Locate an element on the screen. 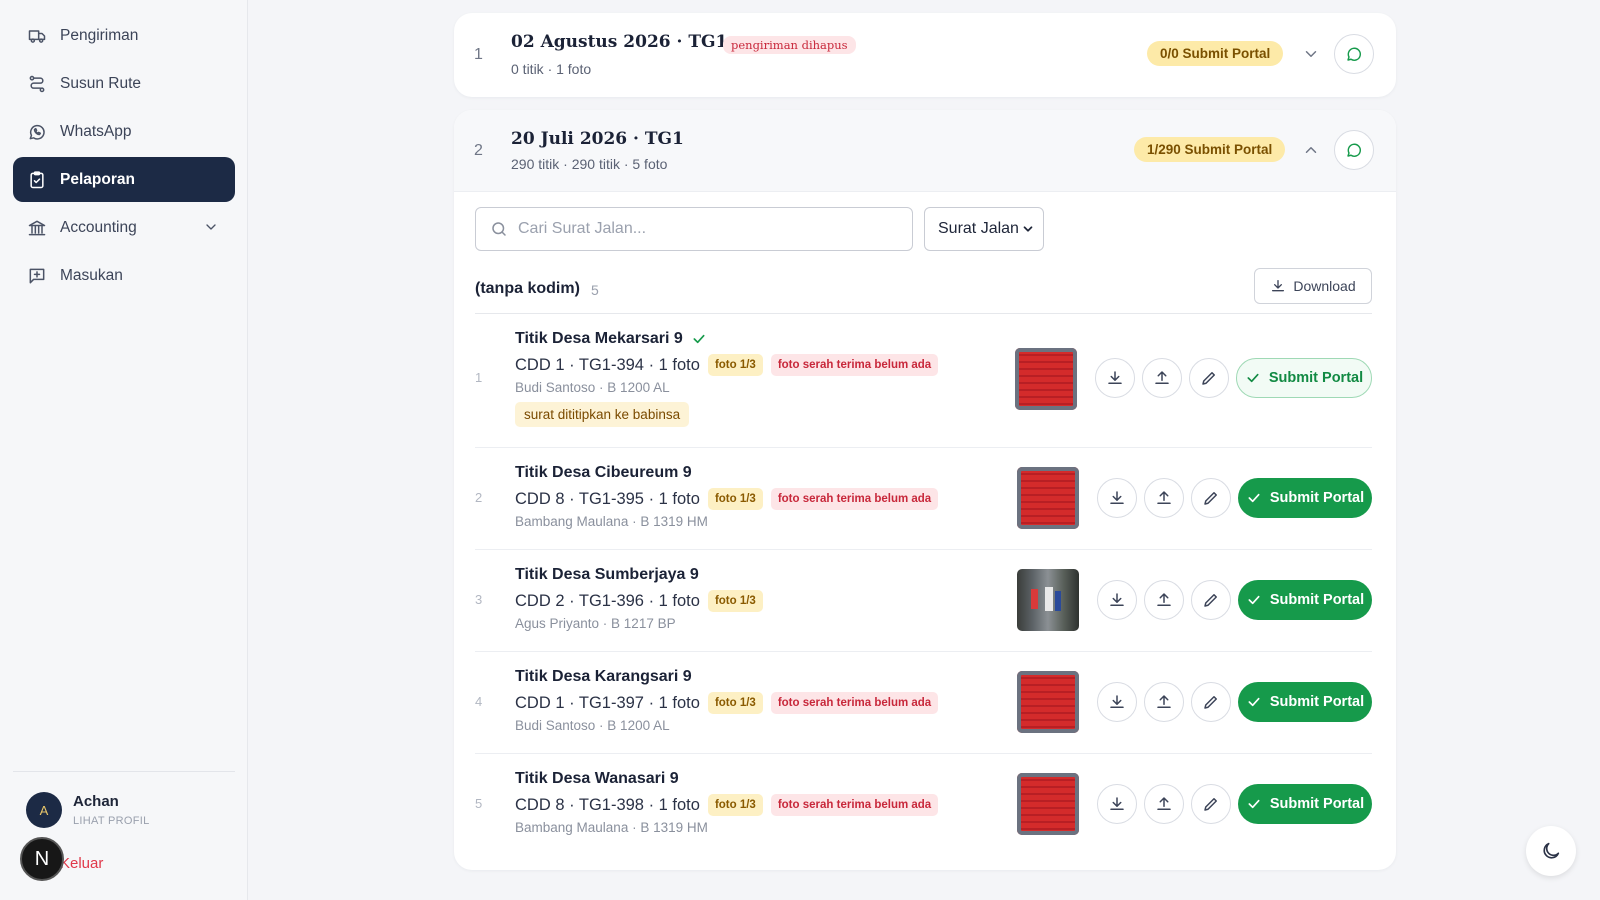  theme-toggle-button is located at coordinates (1551, 851).